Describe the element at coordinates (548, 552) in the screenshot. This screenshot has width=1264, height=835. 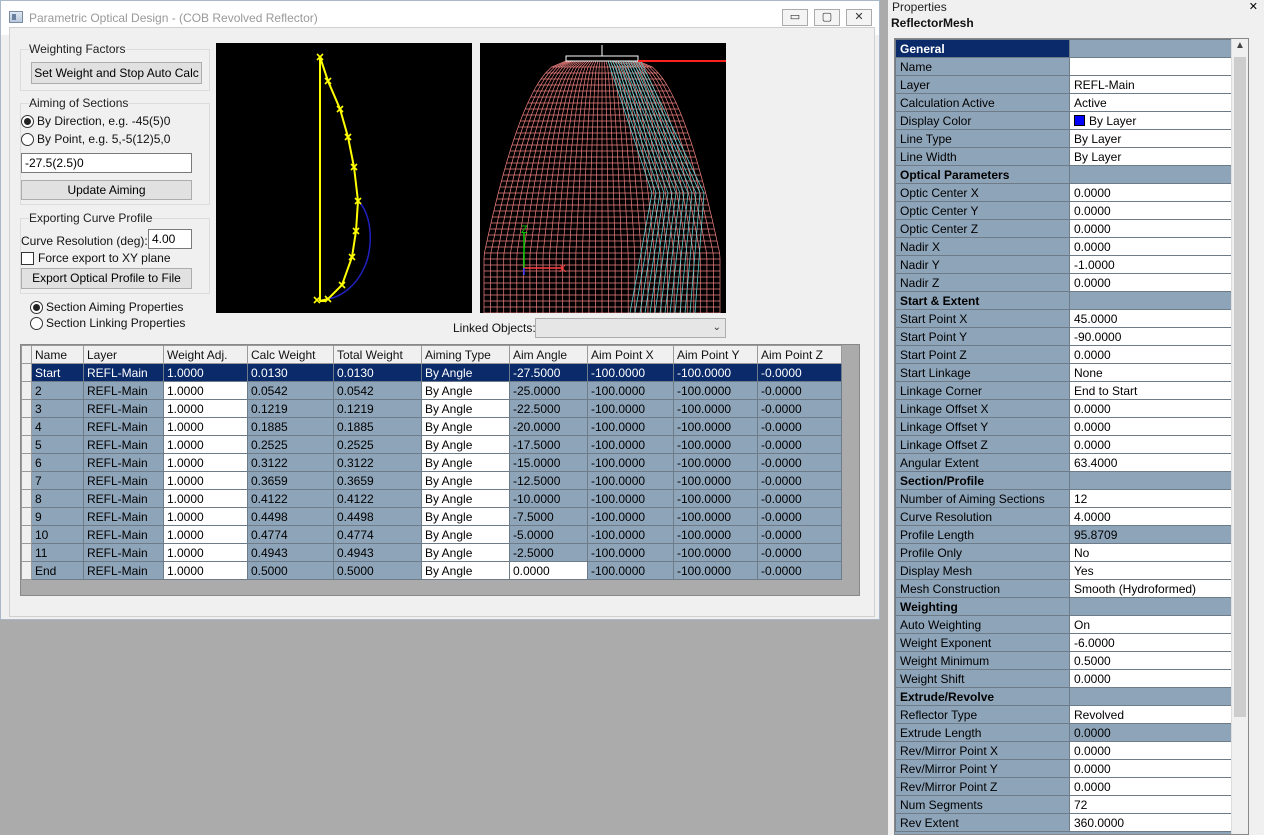
I see `table-cell: -2.5000` at that location.